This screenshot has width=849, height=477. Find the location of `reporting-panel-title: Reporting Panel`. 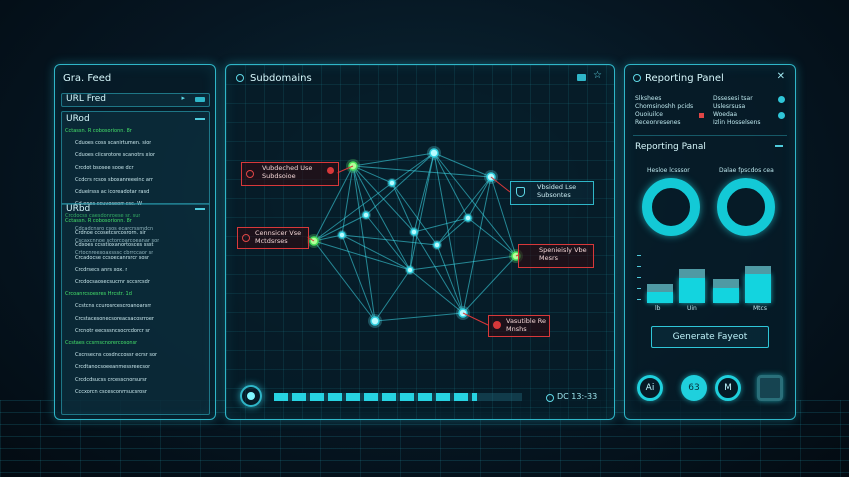

reporting-panel-title: Reporting Panel is located at coordinates (684, 78).